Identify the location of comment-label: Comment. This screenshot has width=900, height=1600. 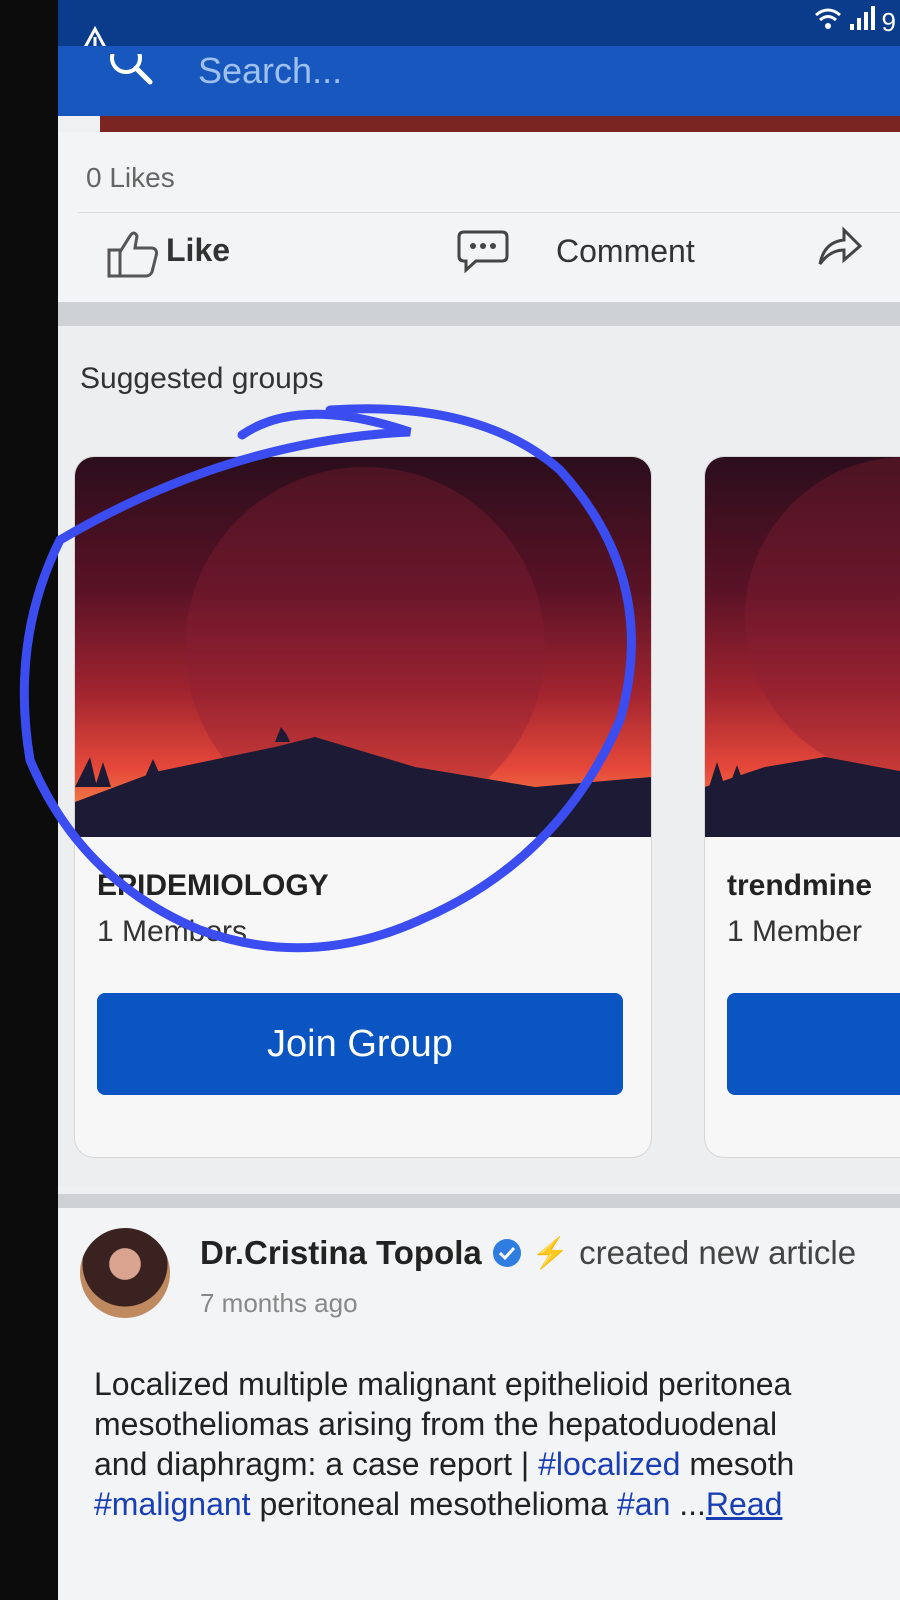
(625, 250).